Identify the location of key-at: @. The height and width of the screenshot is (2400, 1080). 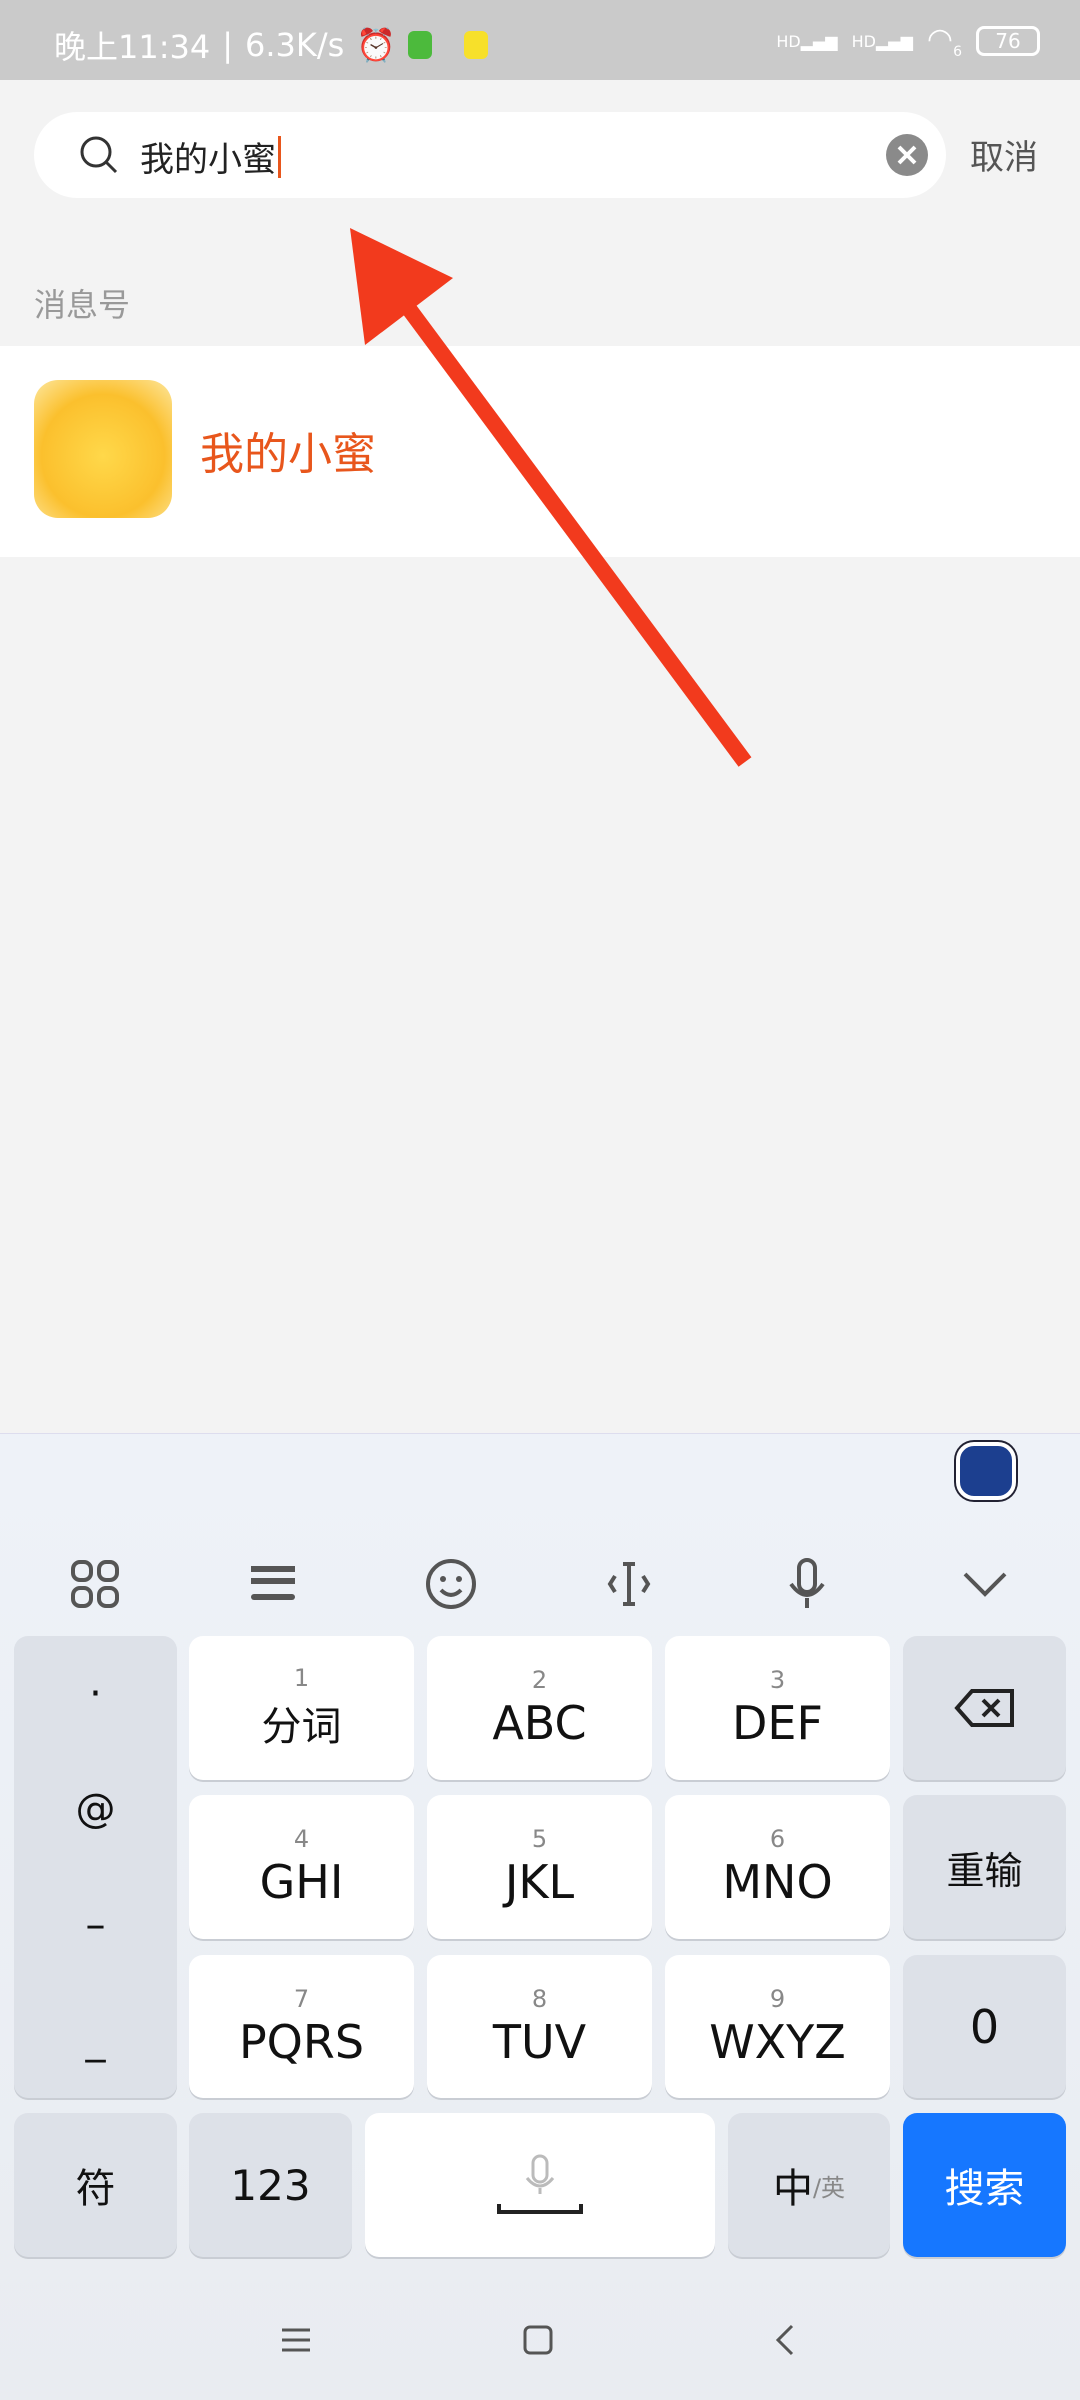
(96, 1809).